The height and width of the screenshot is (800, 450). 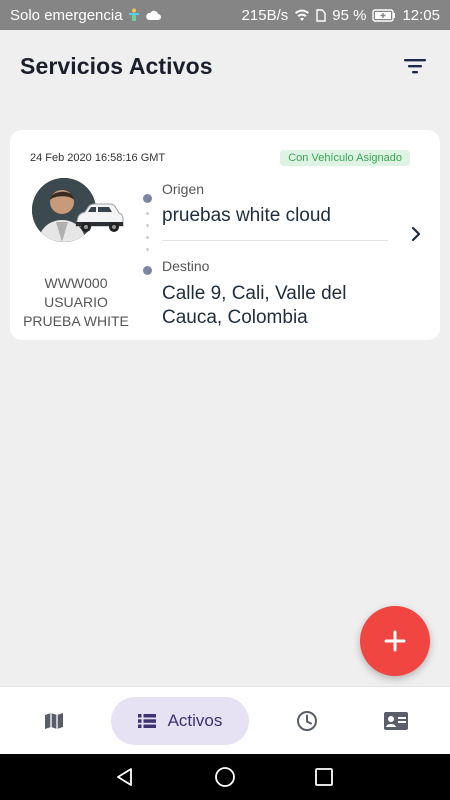 I want to click on network-speed: 215B/s, so click(x=265, y=15).